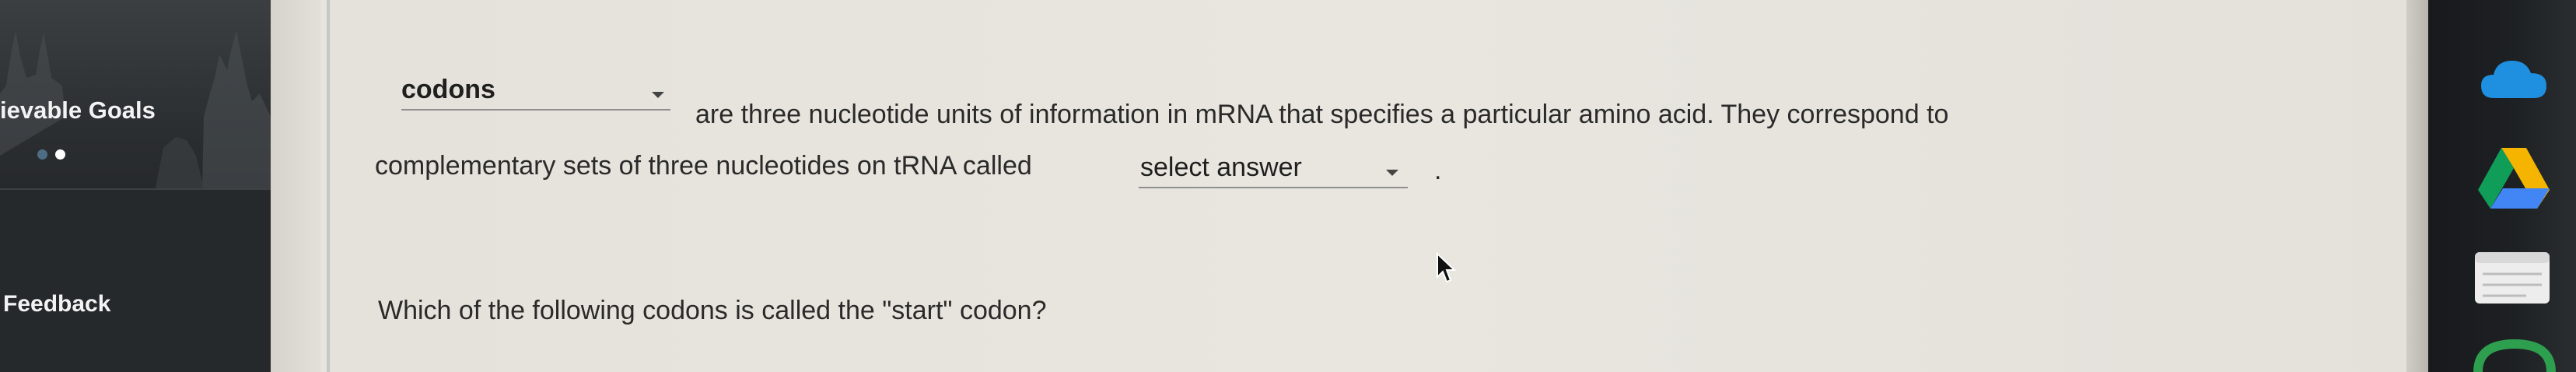 This screenshot has width=2576, height=372. What do you see at coordinates (1438, 170) in the screenshot?
I see `sentence-period: .` at bounding box center [1438, 170].